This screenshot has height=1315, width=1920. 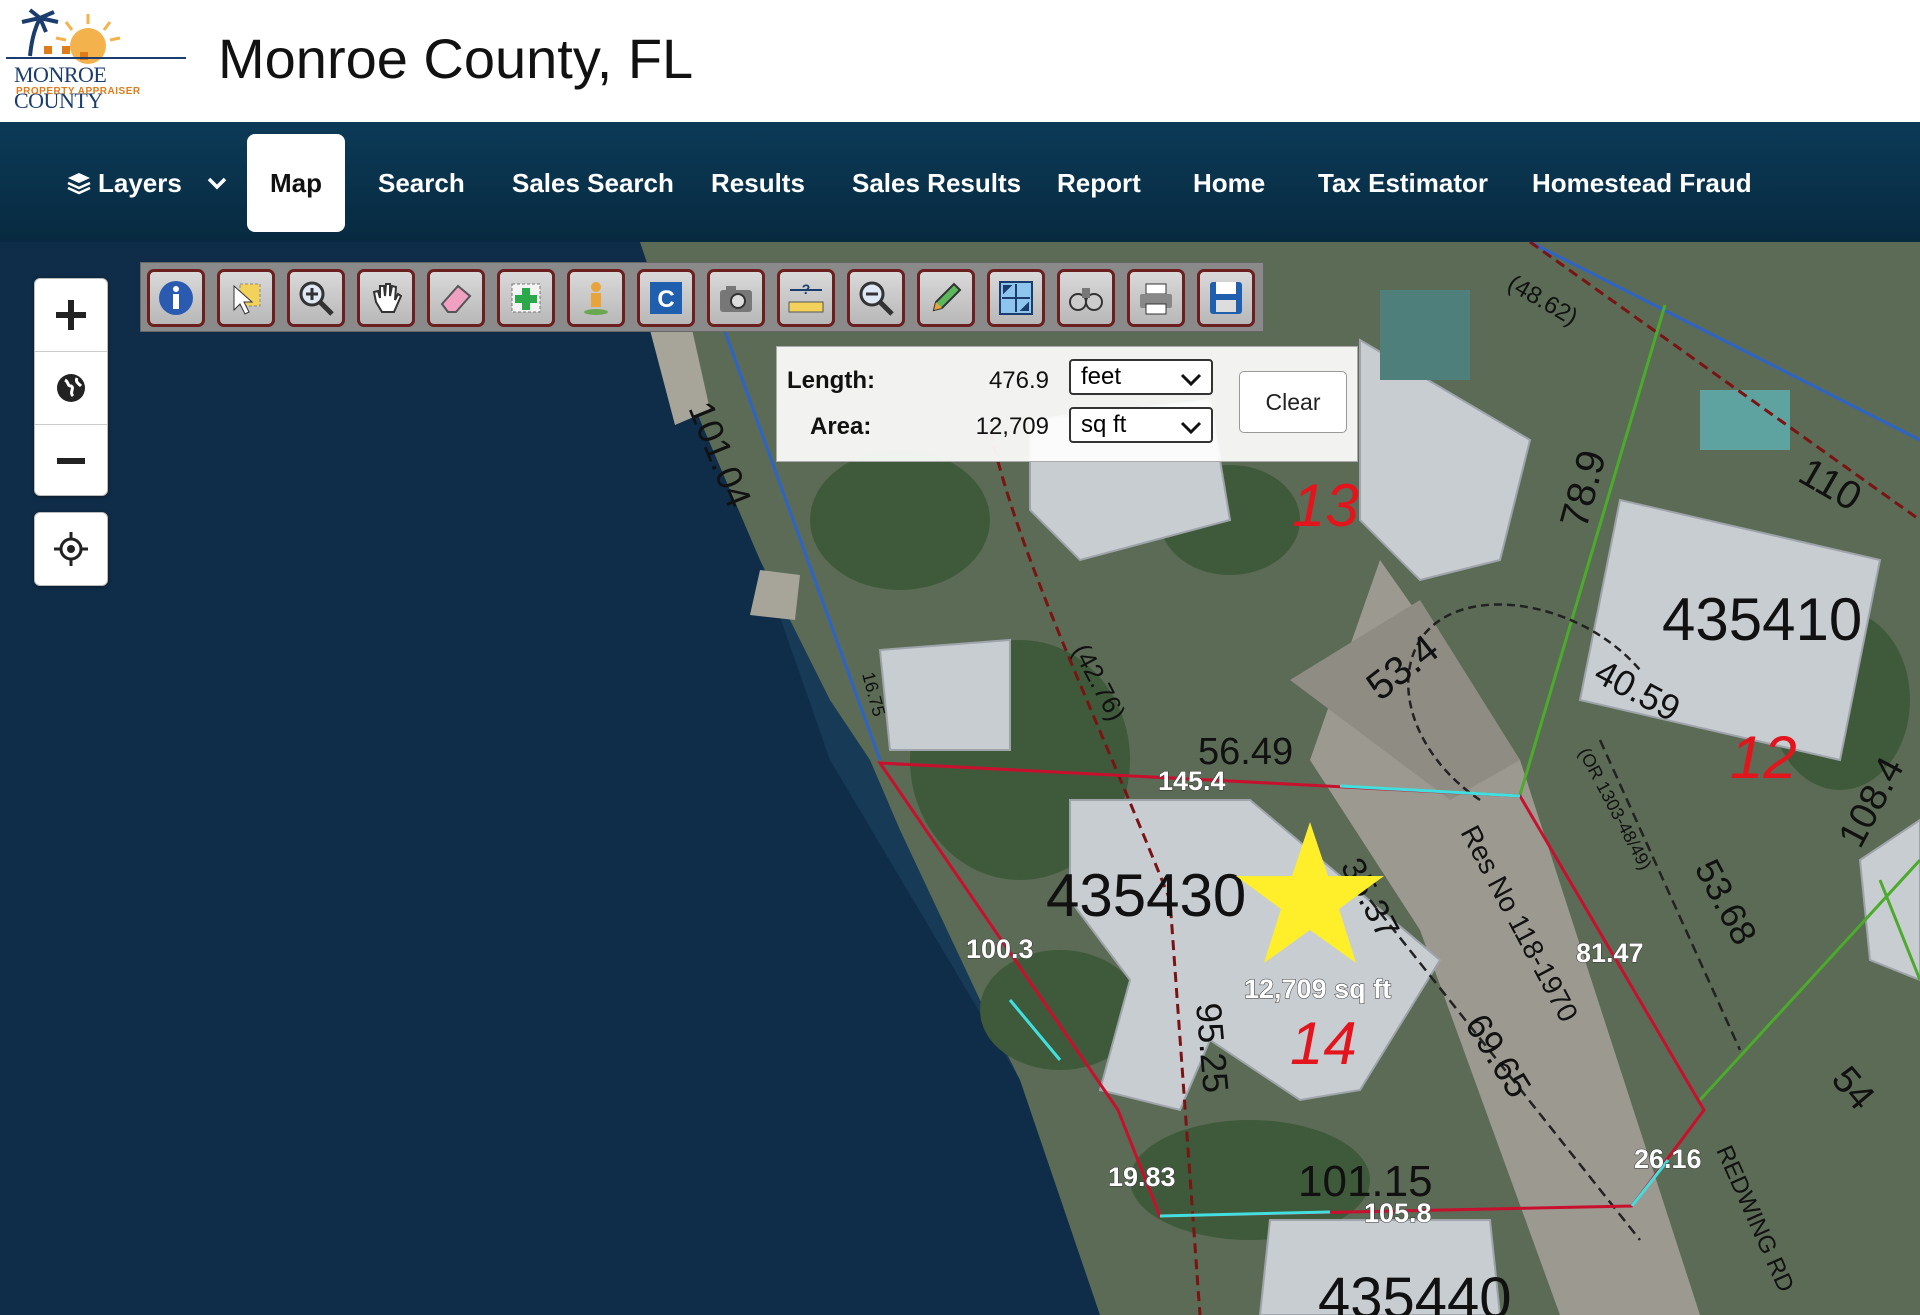 I want to click on svg-text: C, so click(x=665, y=299).